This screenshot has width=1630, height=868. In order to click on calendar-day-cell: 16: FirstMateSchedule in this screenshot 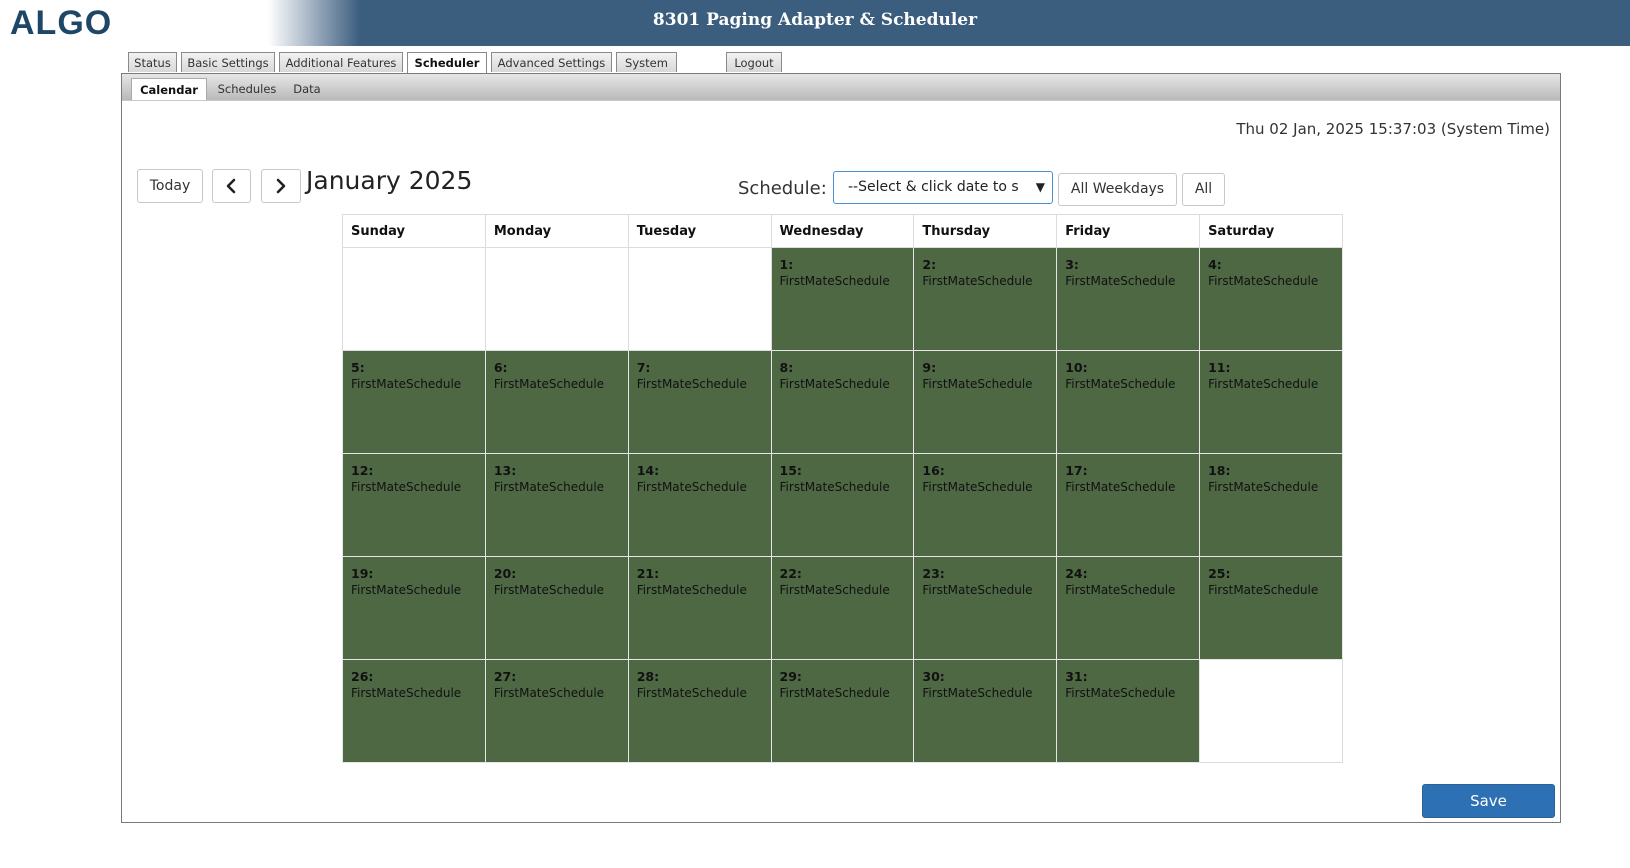, I will do `click(985, 505)`.